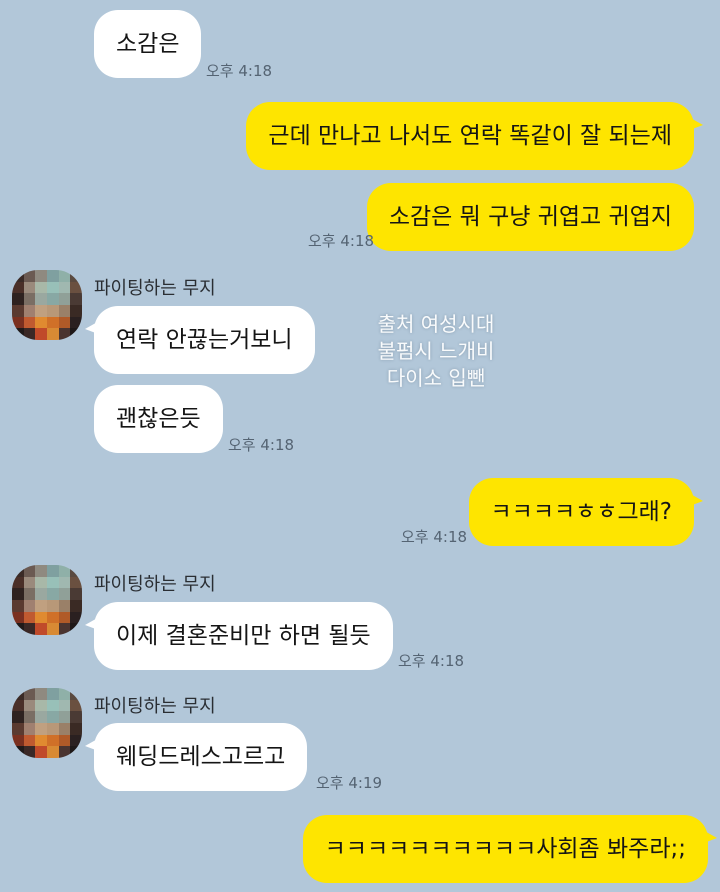 This screenshot has height=892, width=720. Describe the element at coordinates (158, 419) in the screenshot. I see `message-bubble-incoming: 괜찮은듯` at that location.